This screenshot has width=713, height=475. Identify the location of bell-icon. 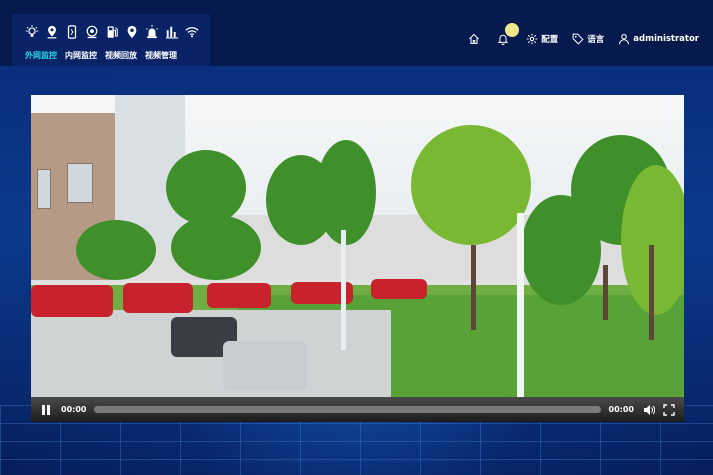
(503, 39).